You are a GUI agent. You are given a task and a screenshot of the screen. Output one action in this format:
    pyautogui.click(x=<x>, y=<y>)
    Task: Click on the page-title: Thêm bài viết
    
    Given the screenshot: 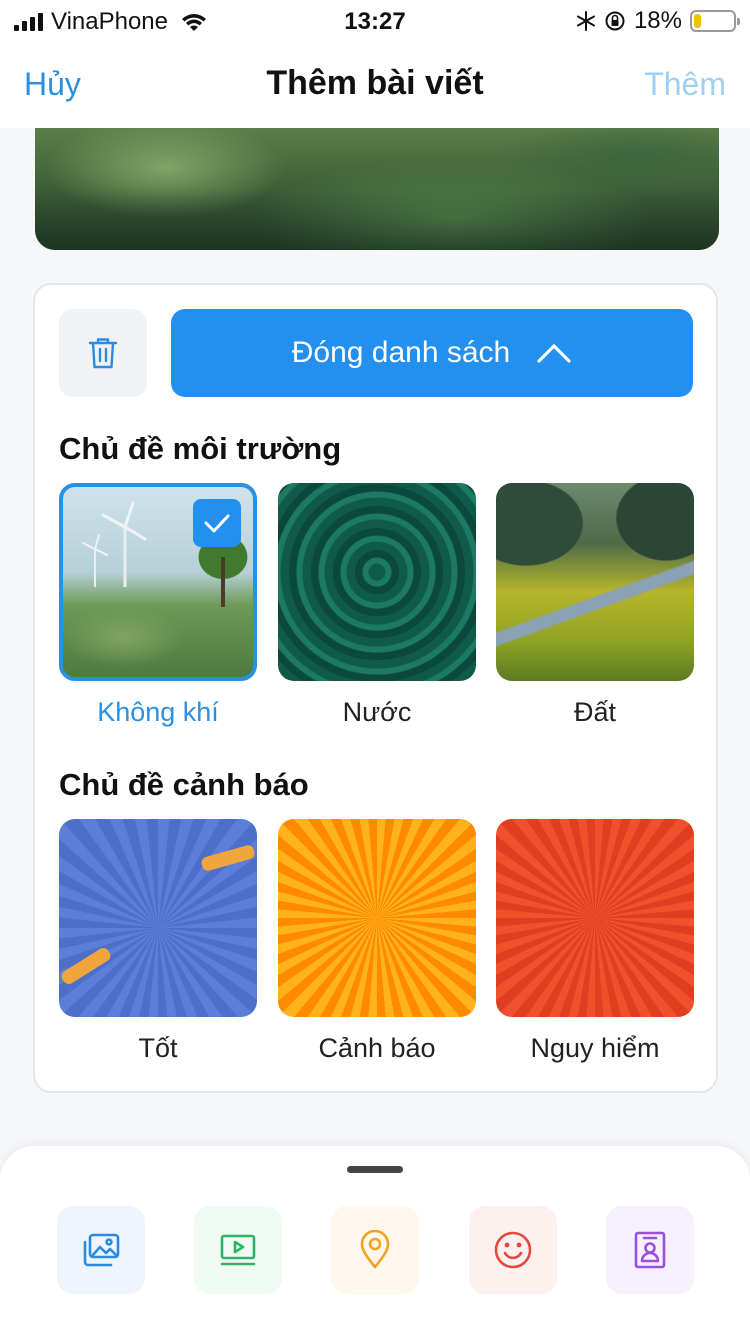 What is the action you would take?
    pyautogui.click(x=375, y=83)
    